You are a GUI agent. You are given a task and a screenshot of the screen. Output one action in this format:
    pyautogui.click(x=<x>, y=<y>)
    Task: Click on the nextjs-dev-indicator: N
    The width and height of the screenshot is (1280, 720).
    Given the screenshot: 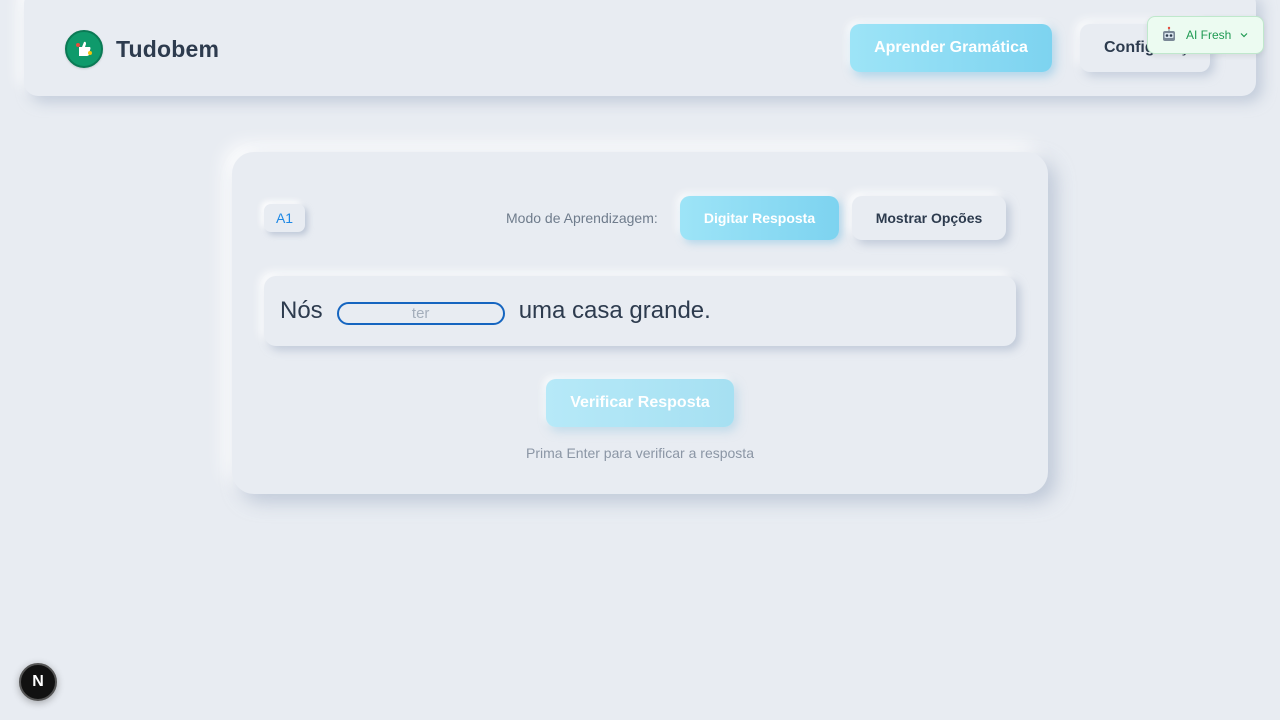 What is the action you would take?
    pyautogui.click(x=38, y=682)
    